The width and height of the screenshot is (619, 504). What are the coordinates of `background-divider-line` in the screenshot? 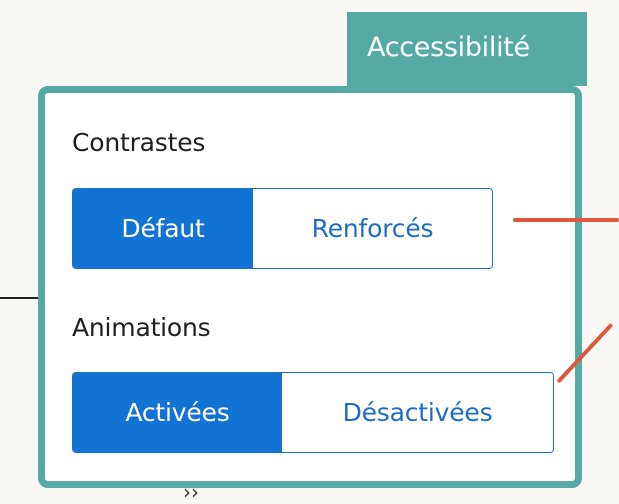 It's located at (20, 298).